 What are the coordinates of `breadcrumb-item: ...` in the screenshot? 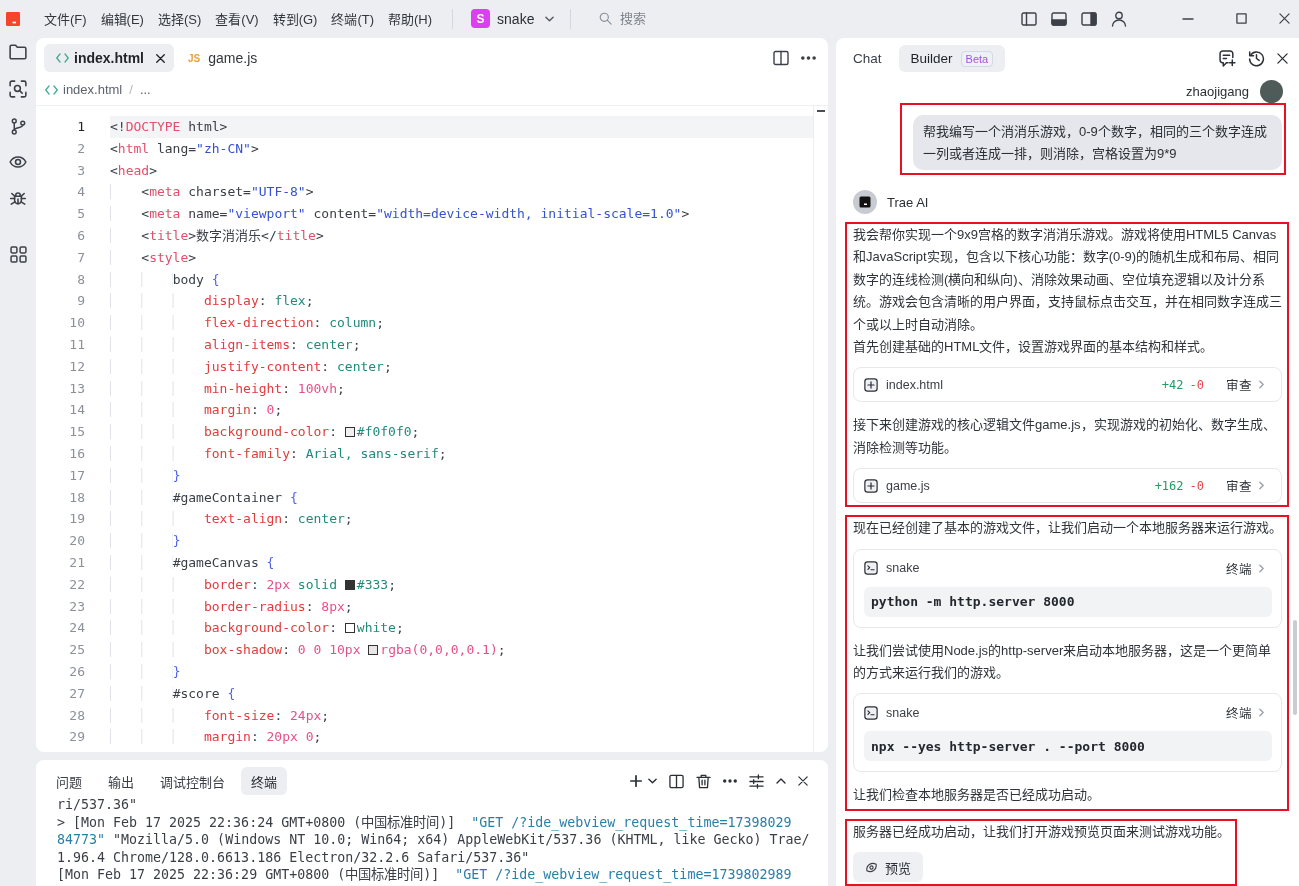 It's located at (145, 89).